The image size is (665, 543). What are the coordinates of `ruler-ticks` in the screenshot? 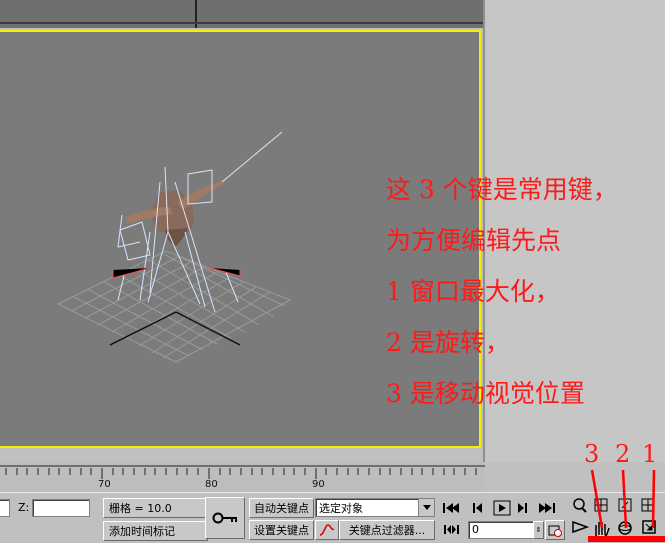 It's located at (242, 472).